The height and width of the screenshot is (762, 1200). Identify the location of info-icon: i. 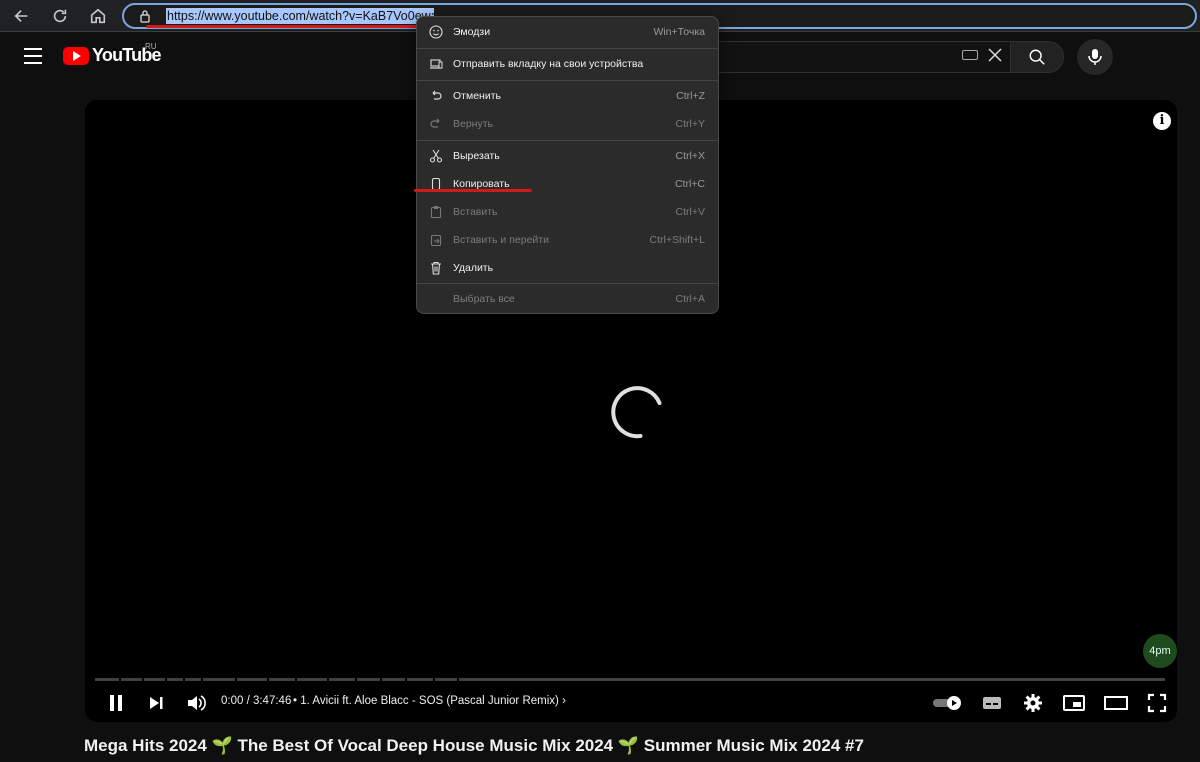
(1162, 121).